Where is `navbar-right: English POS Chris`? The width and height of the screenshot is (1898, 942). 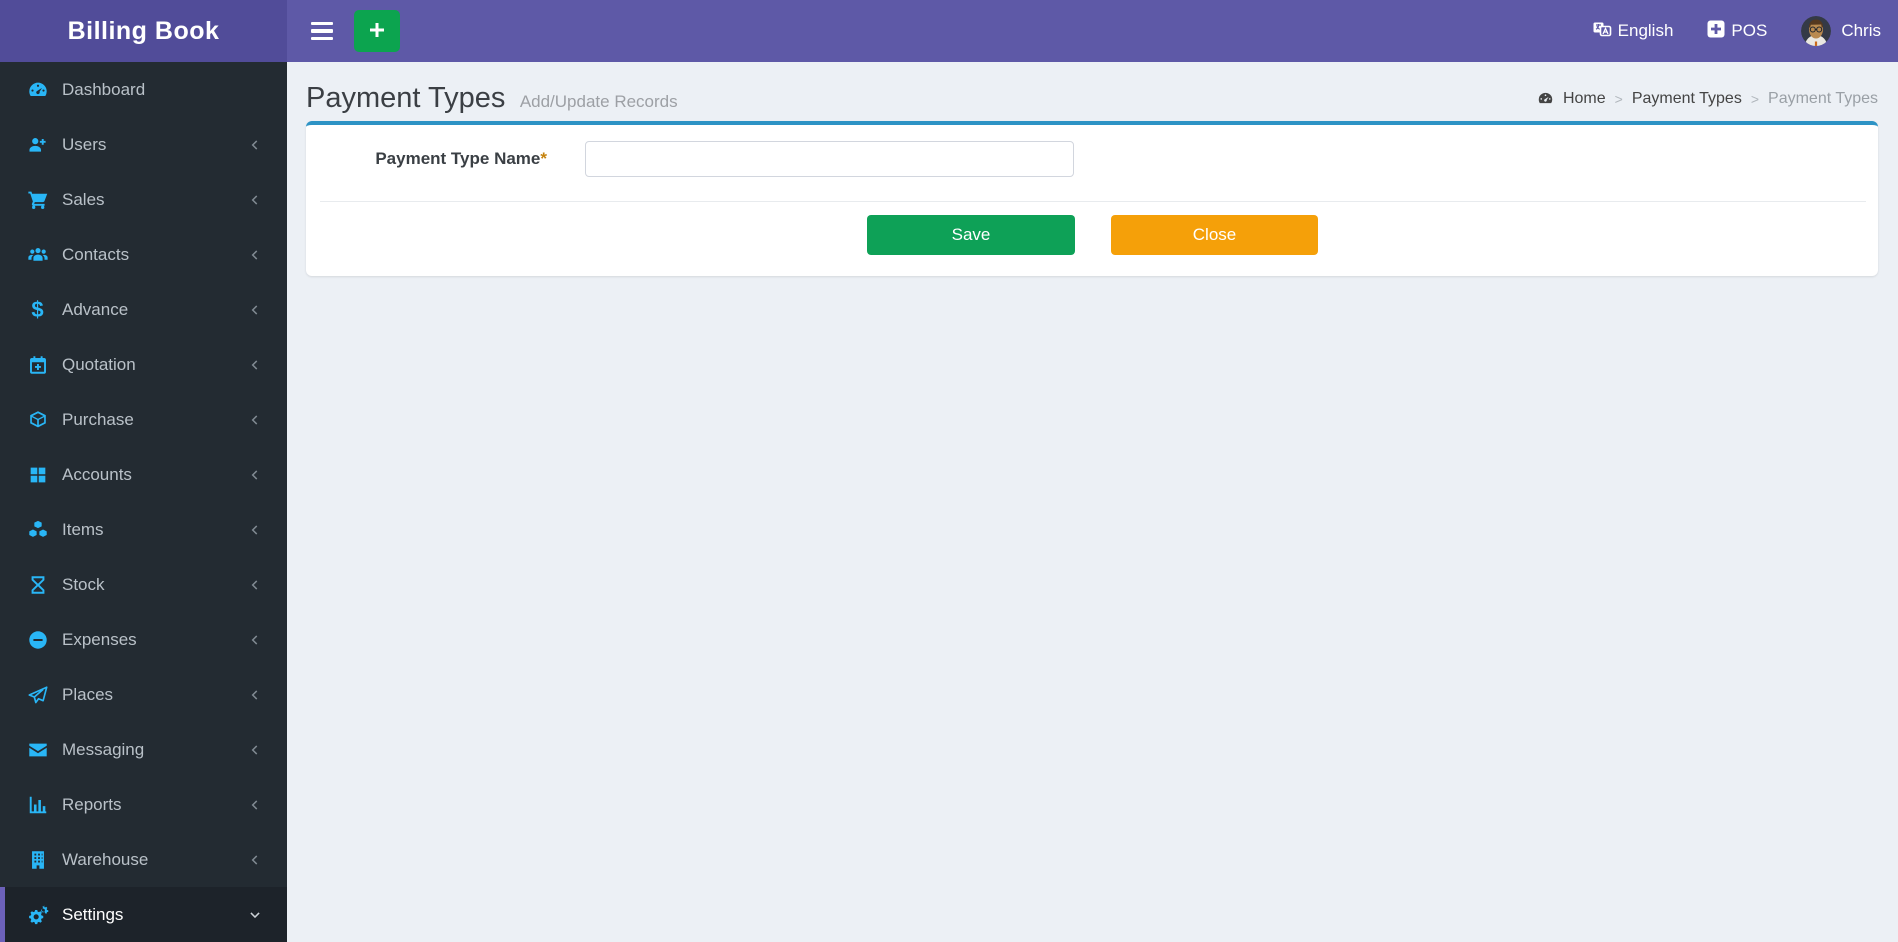 navbar-right: English POS Chris is located at coordinates (1736, 31).